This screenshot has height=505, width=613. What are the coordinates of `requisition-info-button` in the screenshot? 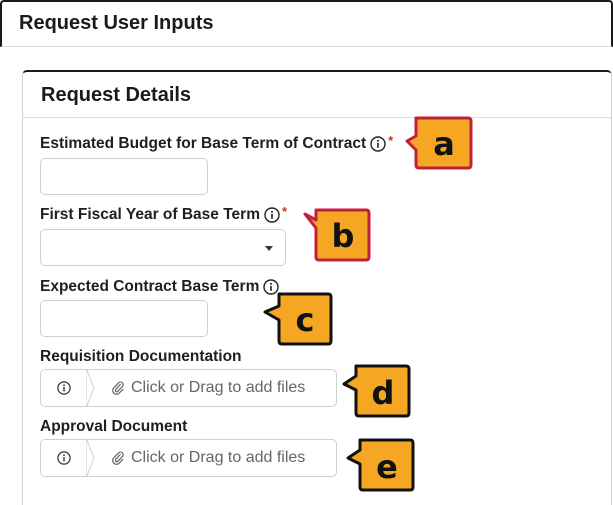 It's located at (63, 388).